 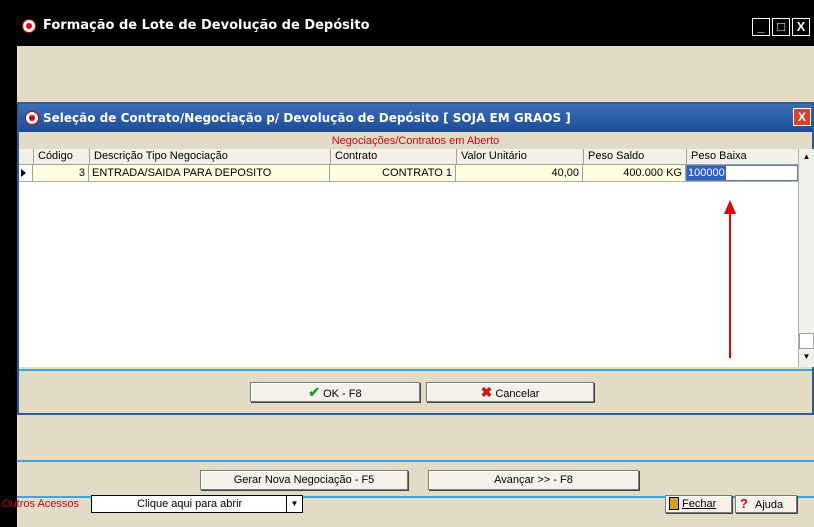 What do you see at coordinates (393, 173) in the screenshot?
I see `cell-contrato: CONTRATO 1` at bounding box center [393, 173].